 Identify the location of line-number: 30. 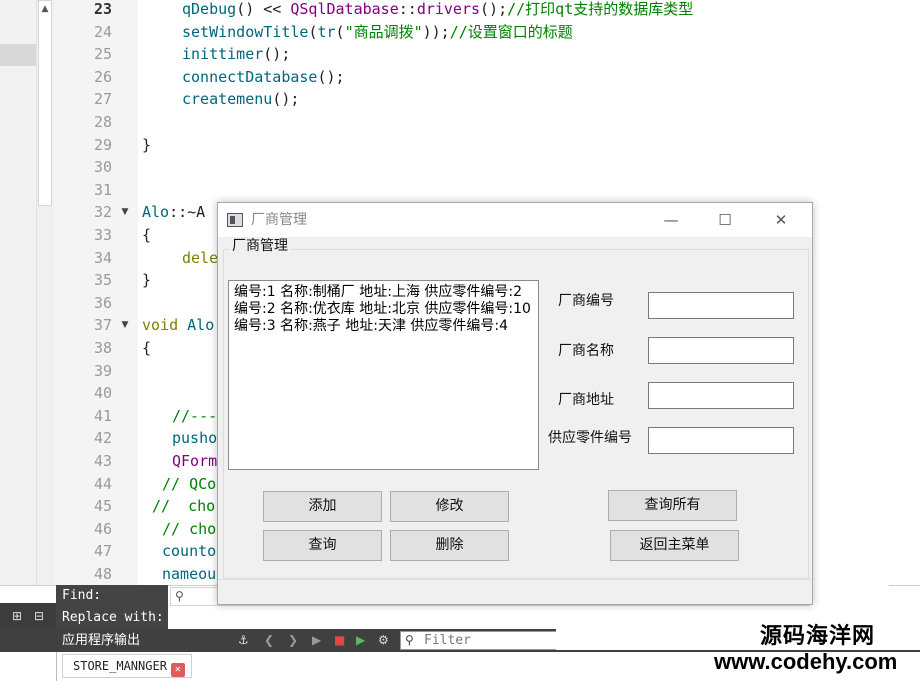
(102, 167).